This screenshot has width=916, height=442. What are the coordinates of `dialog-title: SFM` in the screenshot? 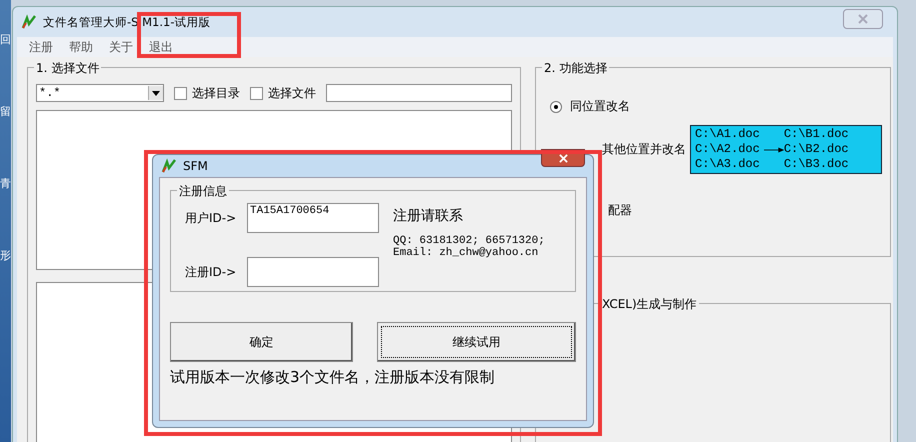 It's located at (195, 166).